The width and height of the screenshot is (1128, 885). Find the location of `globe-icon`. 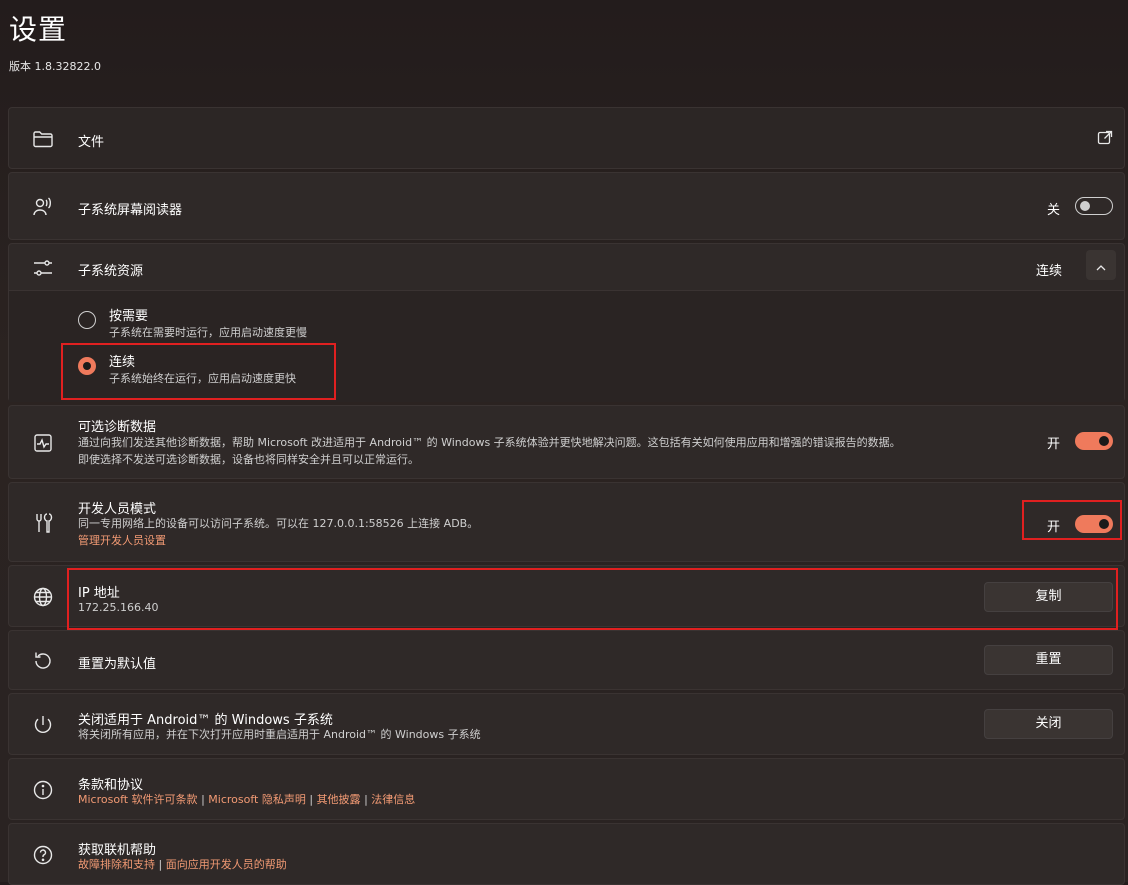

globe-icon is located at coordinates (43, 597).